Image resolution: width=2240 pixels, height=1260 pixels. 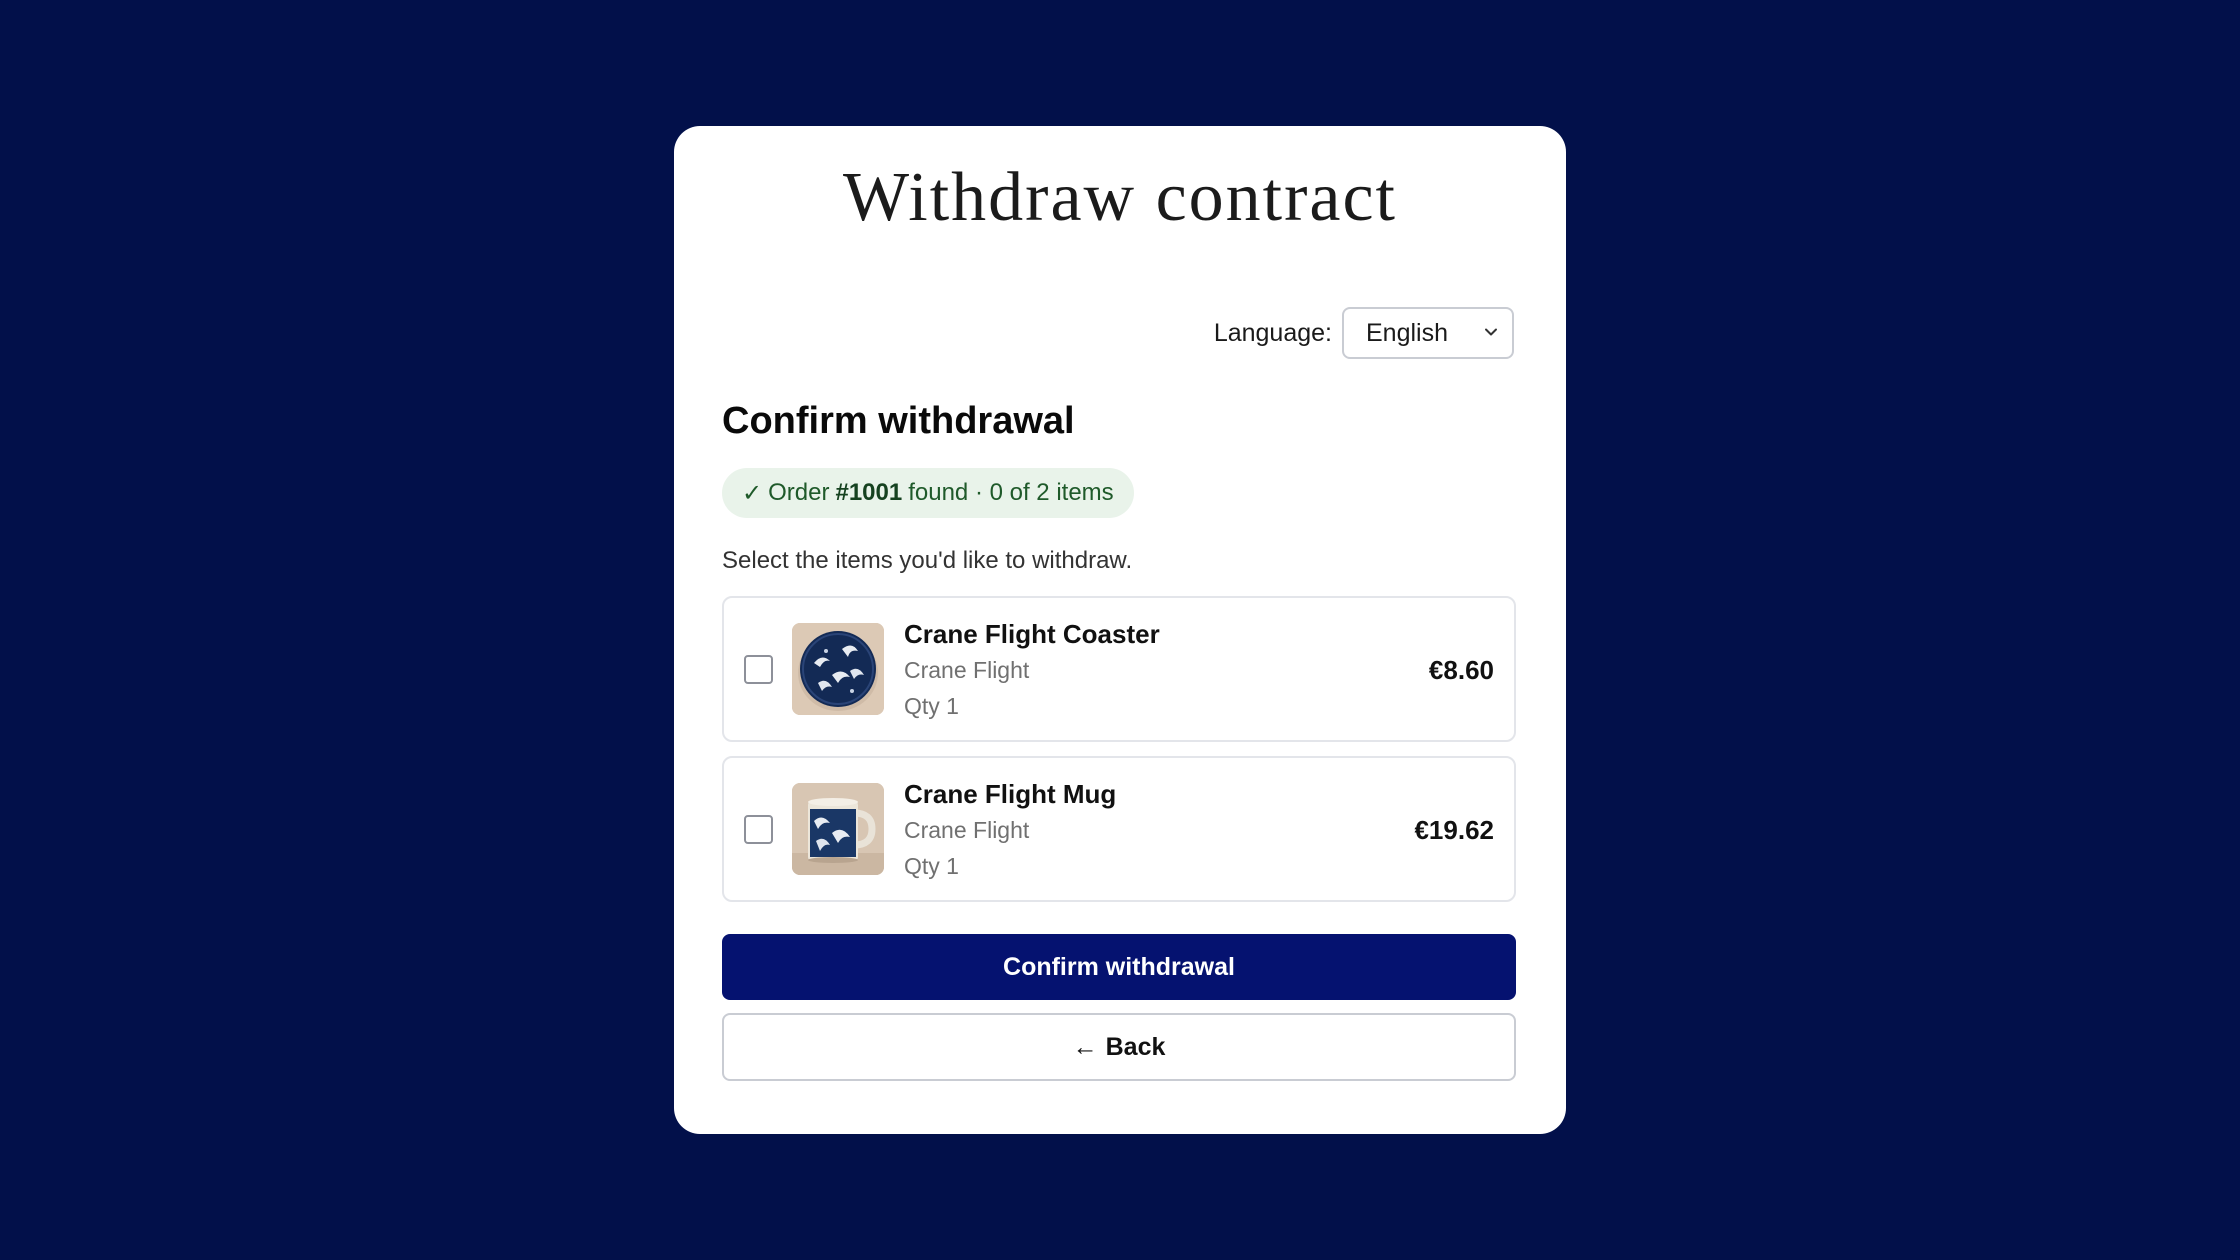 What do you see at coordinates (898, 421) in the screenshot?
I see `section-title: Confirm withdrawal` at bounding box center [898, 421].